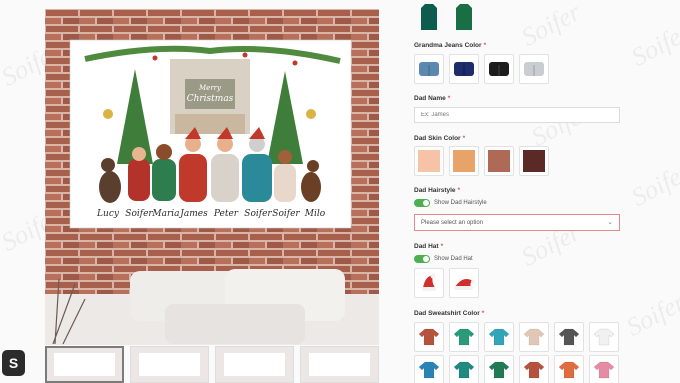  I want to click on label-text: Dad Name, so click(430, 98).